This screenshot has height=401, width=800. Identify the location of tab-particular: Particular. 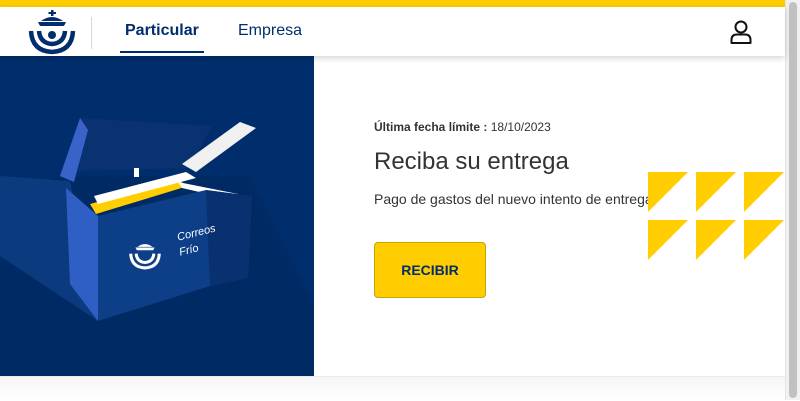
(162, 31).